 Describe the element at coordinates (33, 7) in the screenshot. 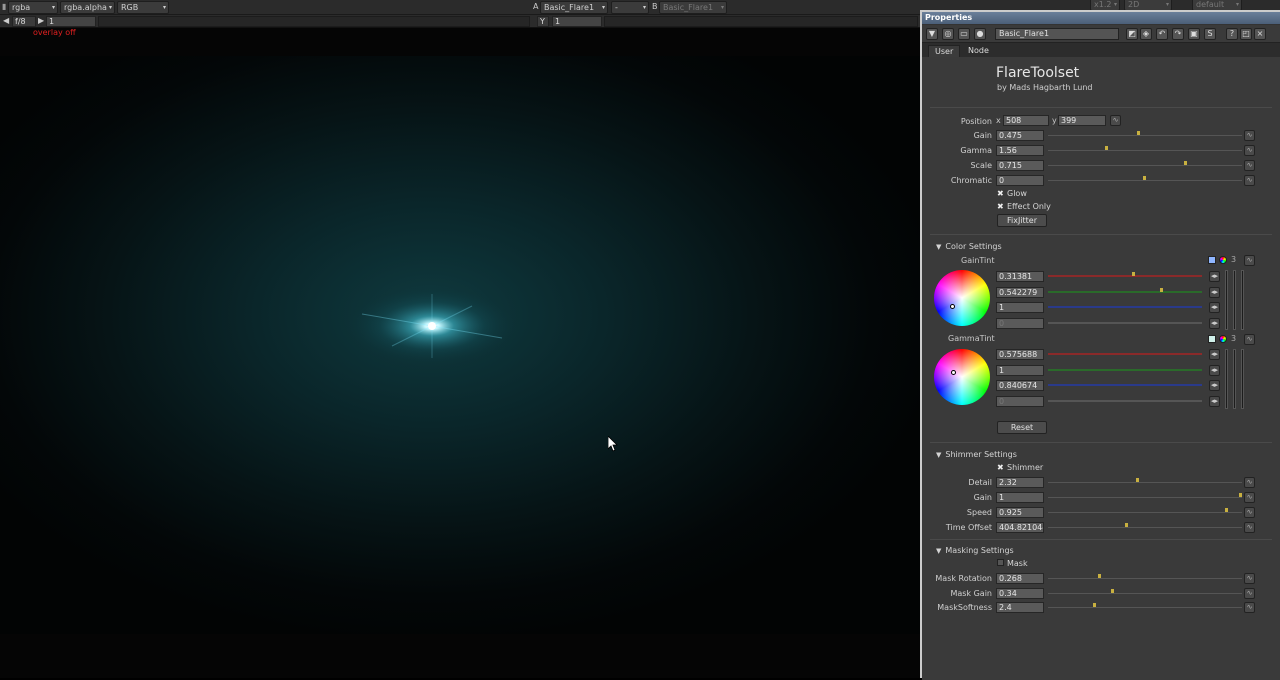

I see `channels-dropdown: rgba ▾` at that location.